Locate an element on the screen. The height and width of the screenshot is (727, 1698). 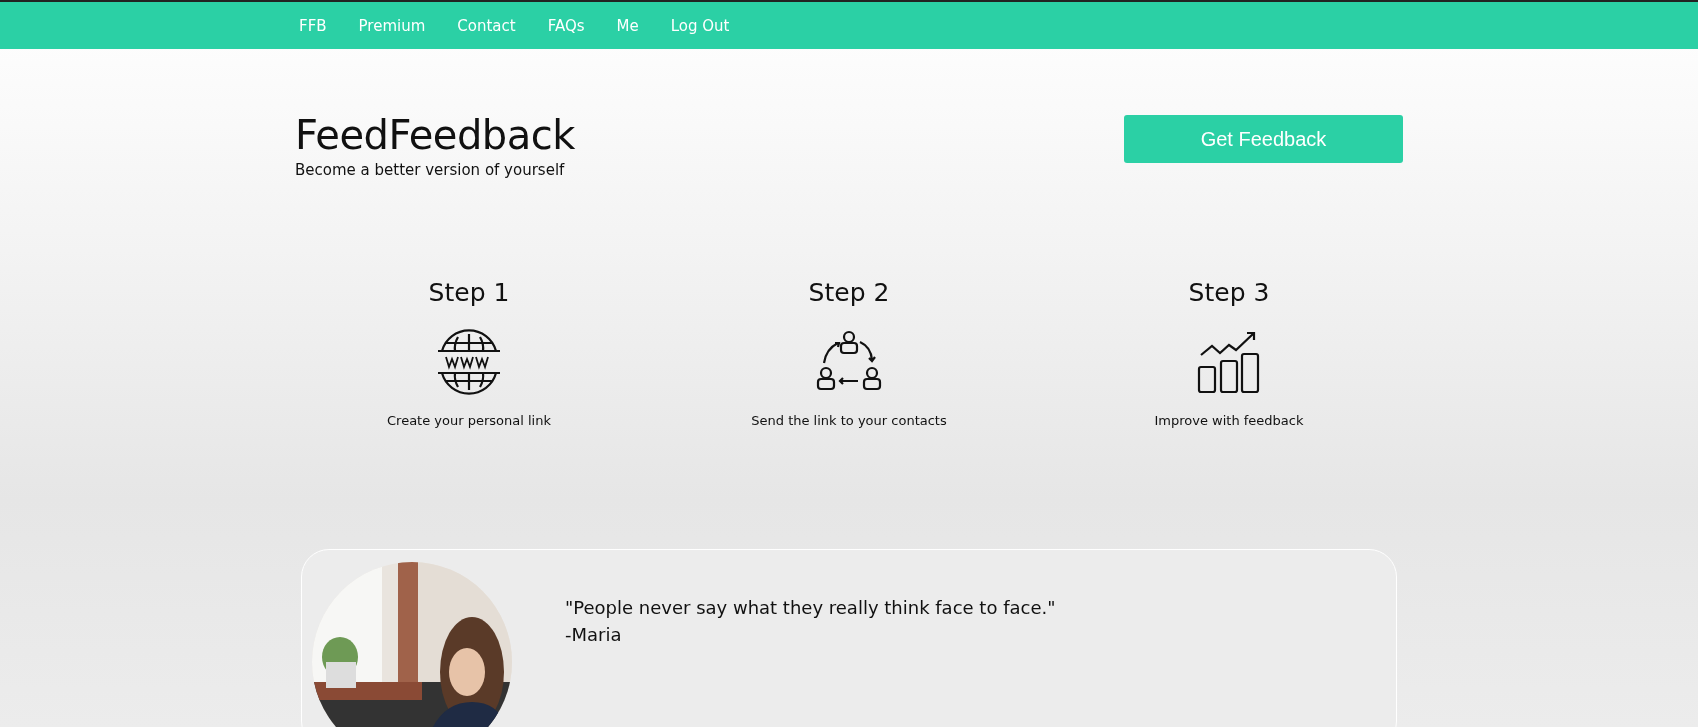
nav-link: Log Out is located at coordinates (700, 25).